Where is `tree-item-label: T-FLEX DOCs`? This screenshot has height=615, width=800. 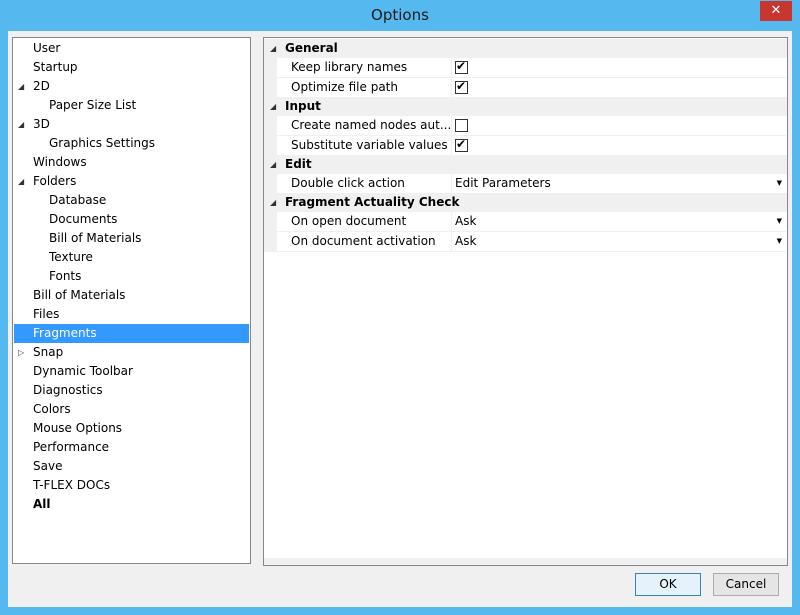 tree-item-label: T-FLEX DOCs is located at coordinates (72, 485).